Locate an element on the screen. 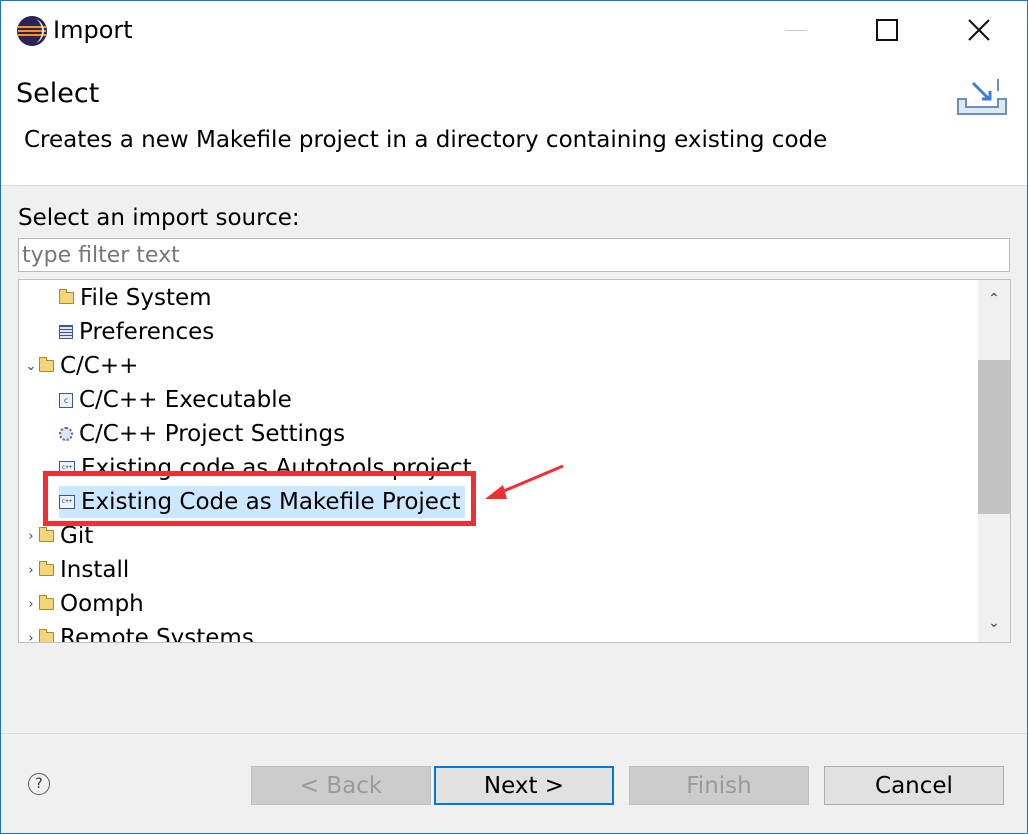 The height and width of the screenshot is (834, 1028). footer-divider is located at coordinates (514, 733).